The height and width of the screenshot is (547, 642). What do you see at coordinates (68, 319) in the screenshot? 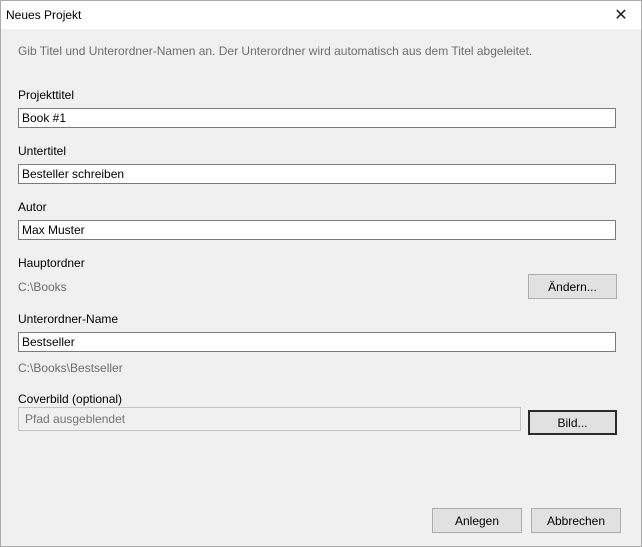
I see `subfolder-label: Unterordner-Name` at bounding box center [68, 319].